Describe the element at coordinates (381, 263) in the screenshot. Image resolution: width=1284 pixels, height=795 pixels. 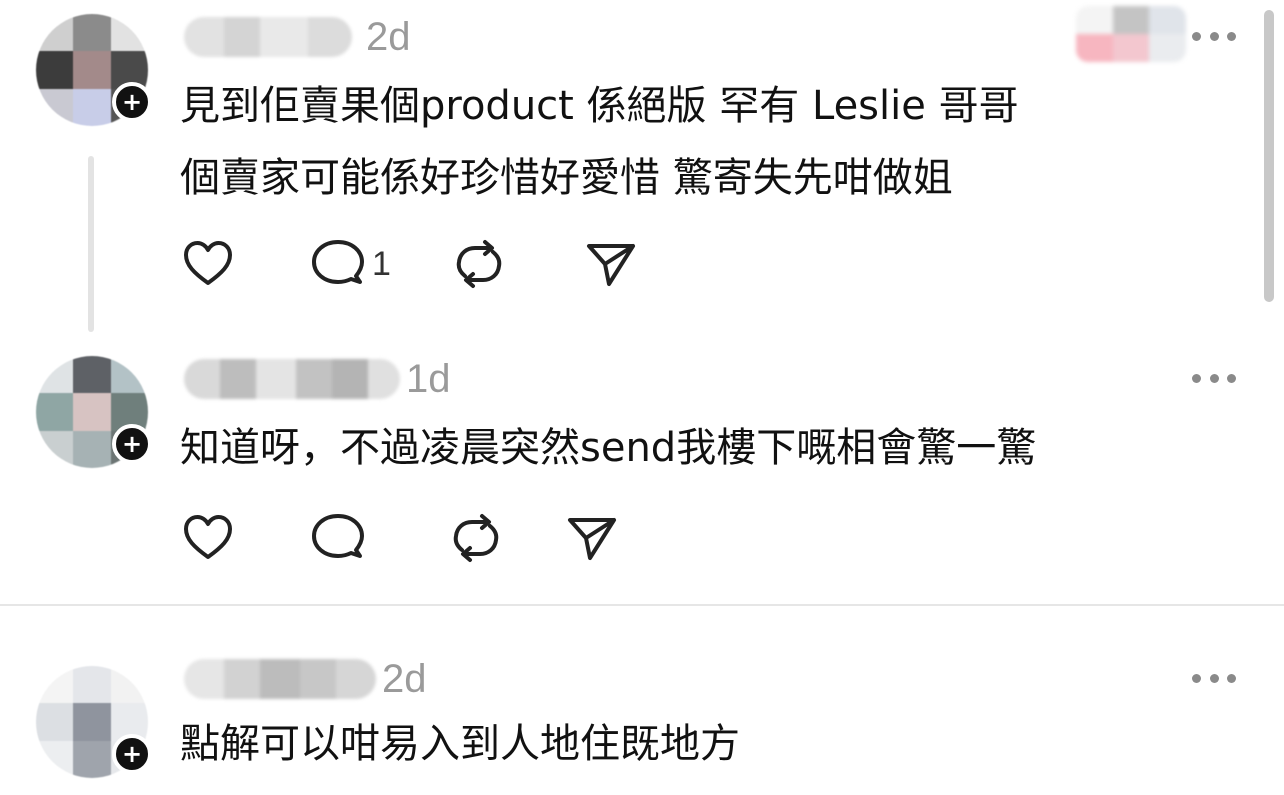
I see `reply-count: 1` at that location.